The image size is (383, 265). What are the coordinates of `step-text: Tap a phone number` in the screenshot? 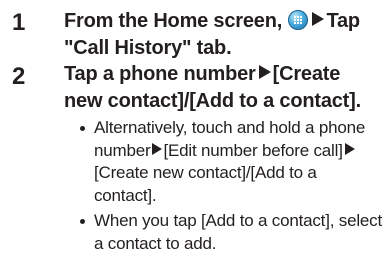 It's located at (160, 74).